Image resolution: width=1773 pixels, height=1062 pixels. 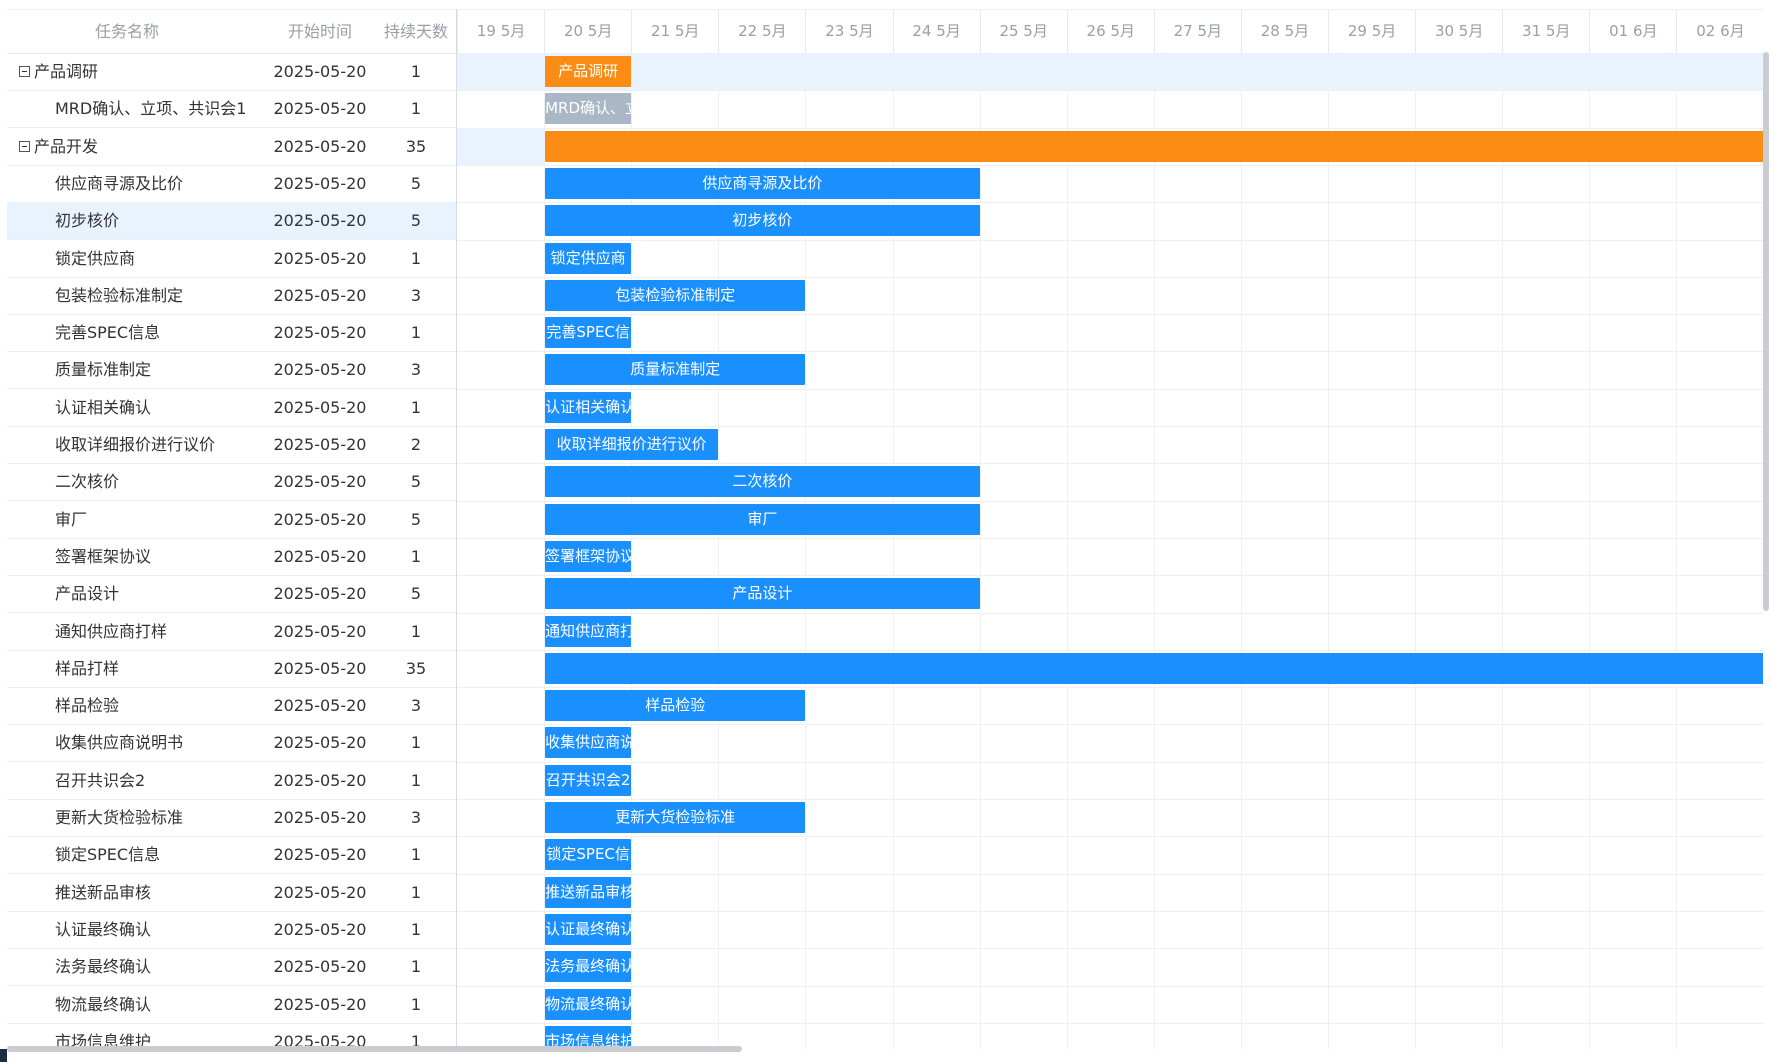 What do you see at coordinates (175, 929) in the screenshot?
I see `task-name-cell: 认证最终确认` at bounding box center [175, 929].